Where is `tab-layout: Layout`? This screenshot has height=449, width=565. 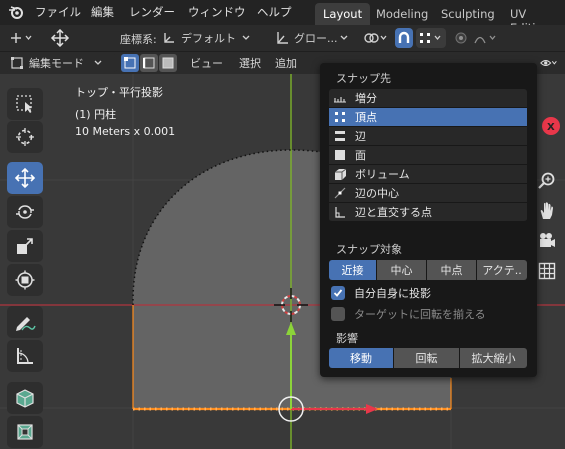
tab-layout: Layout is located at coordinates (343, 14).